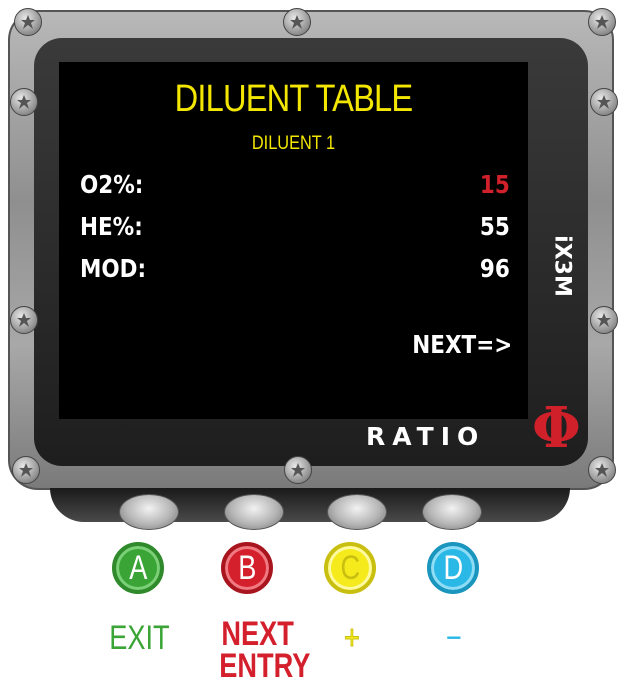  What do you see at coordinates (453, 568) in the screenshot?
I see `button-d-badge: D` at bounding box center [453, 568].